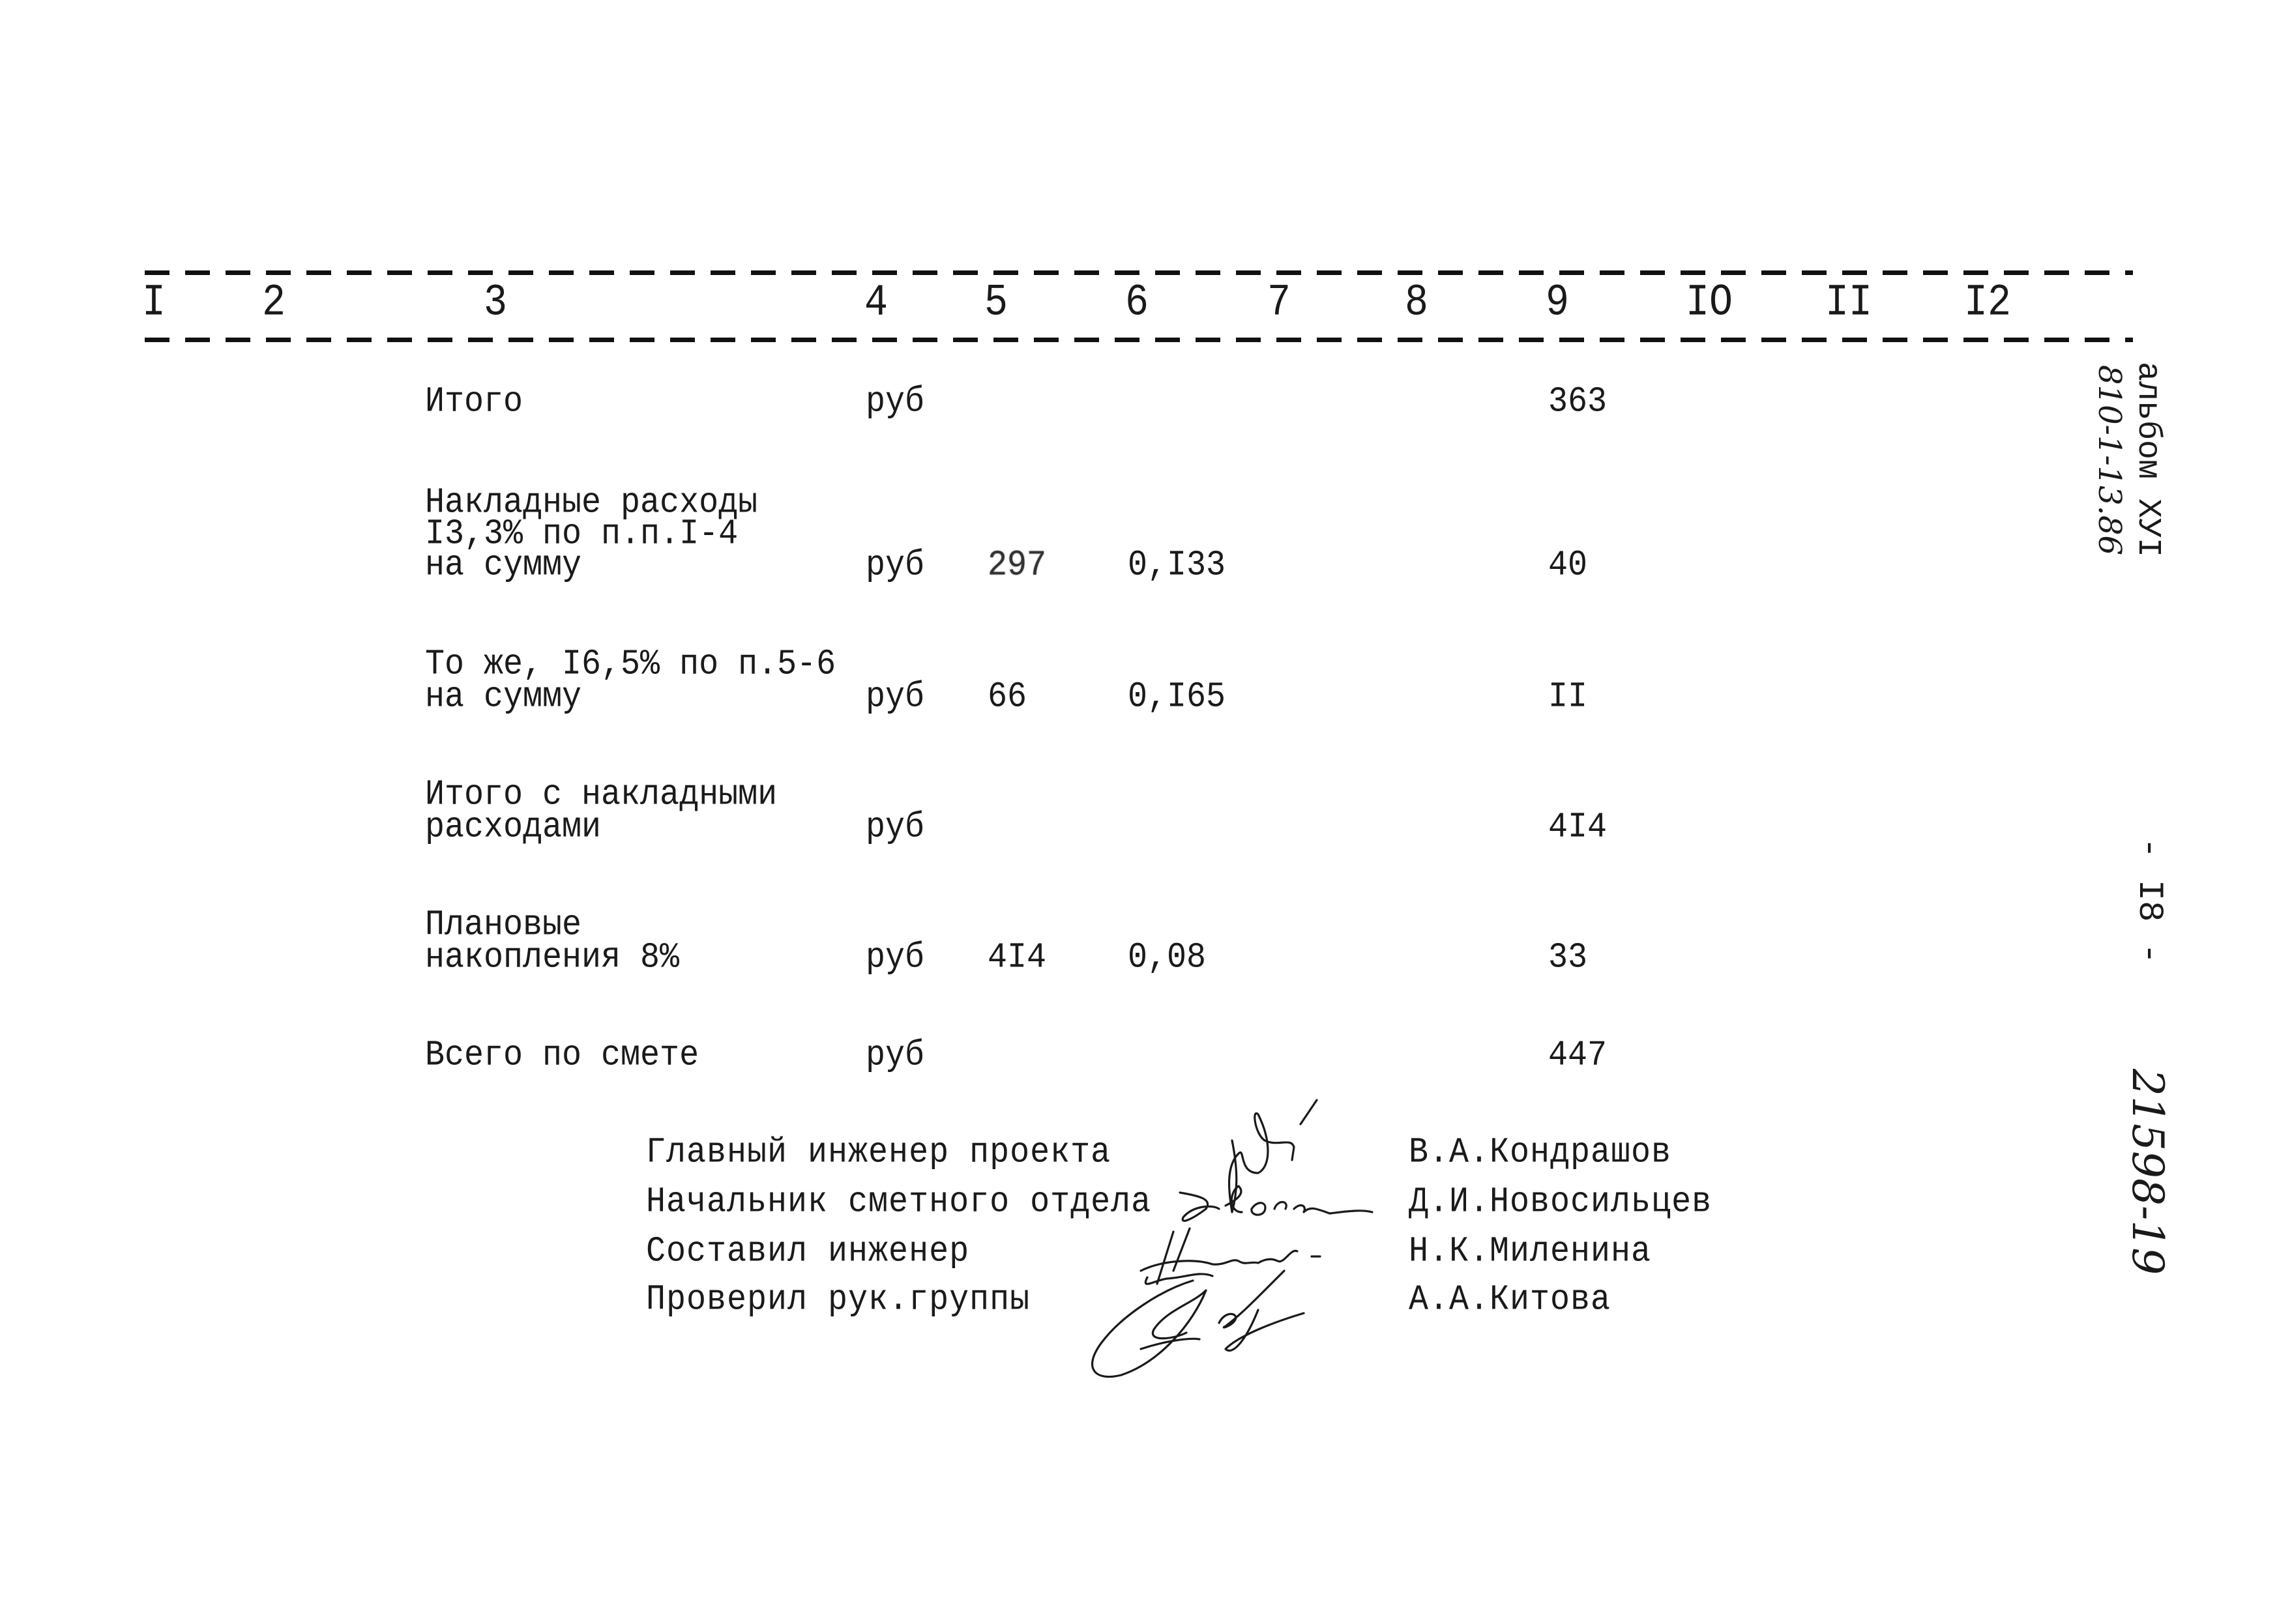  Describe the element at coordinates (503, 566) in the screenshot. I see `row-description-line-3: на сумму` at that location.